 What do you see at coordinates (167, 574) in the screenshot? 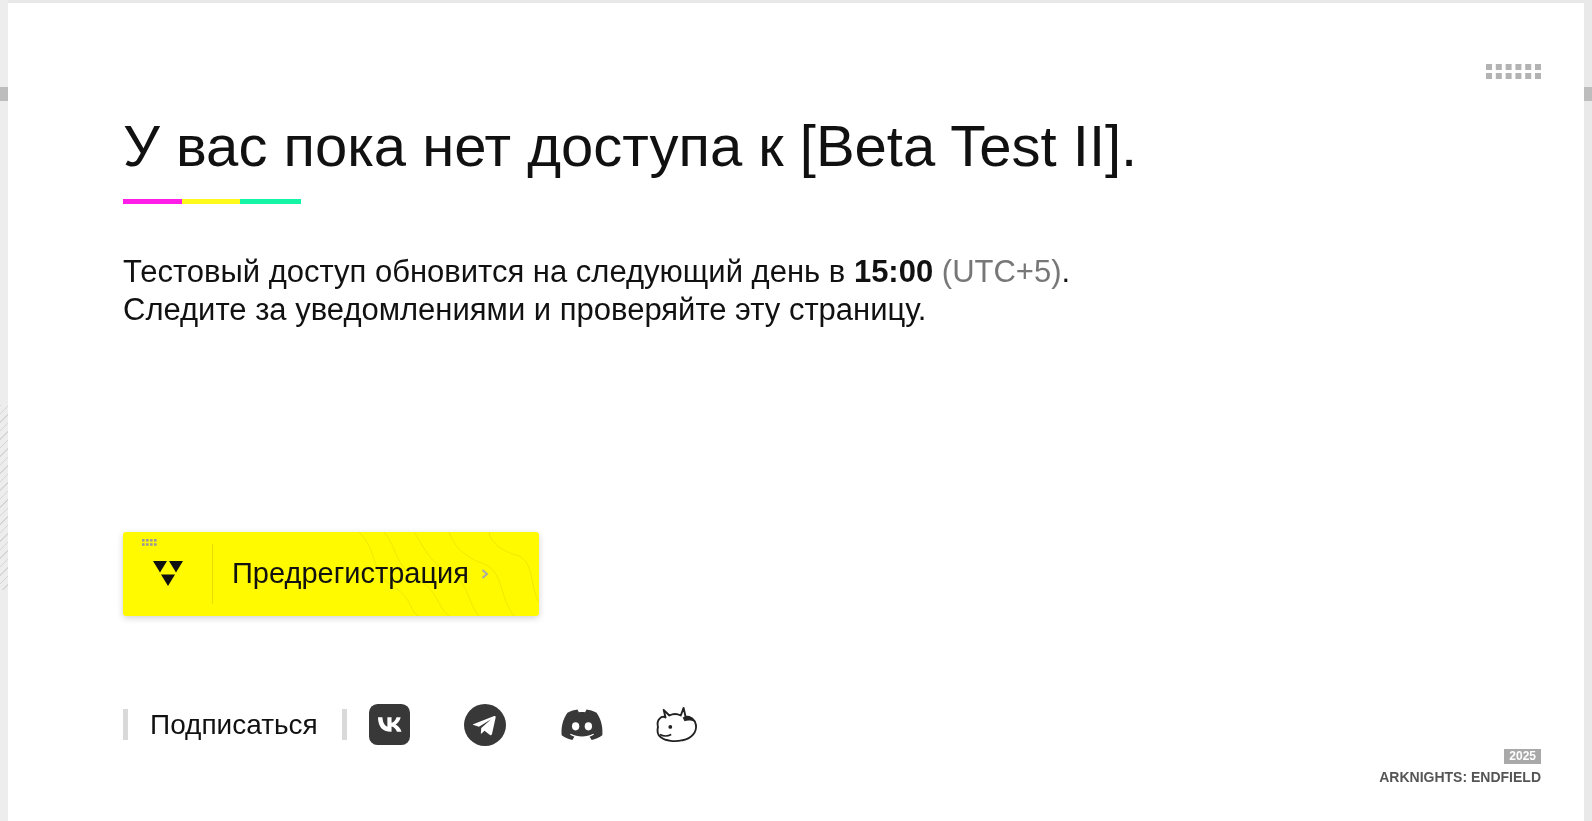
I see `triangle-icon` at bounding box center [167, 574].